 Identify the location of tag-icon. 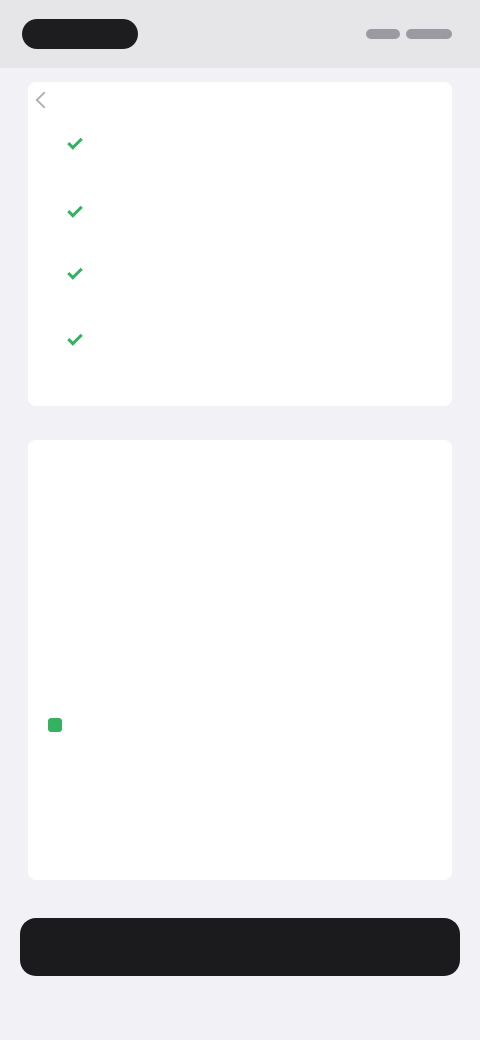
(55, 725).